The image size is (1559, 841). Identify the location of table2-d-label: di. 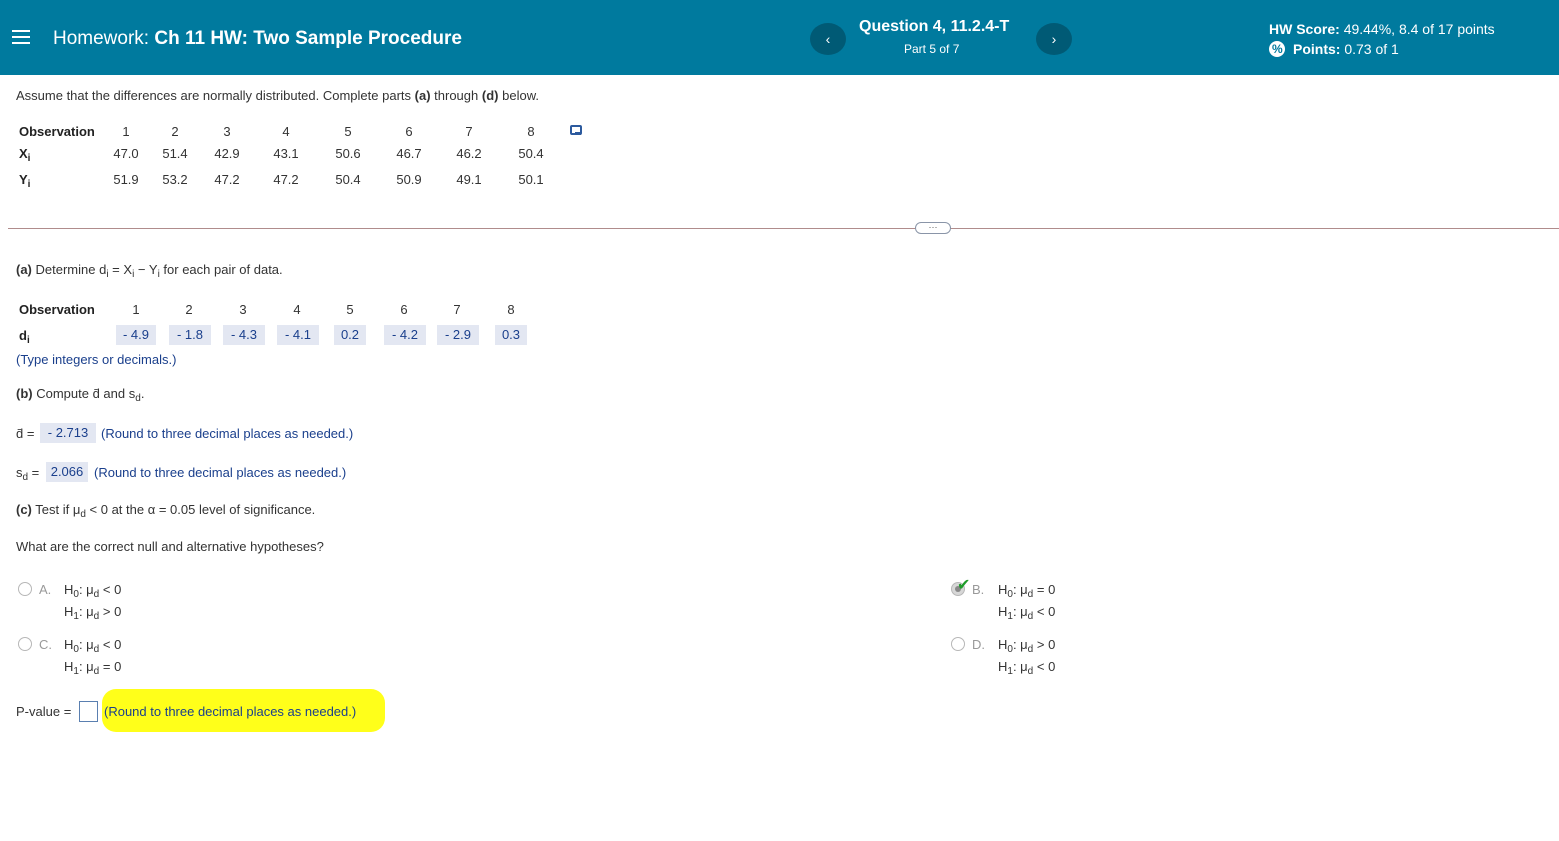
(24, 337).